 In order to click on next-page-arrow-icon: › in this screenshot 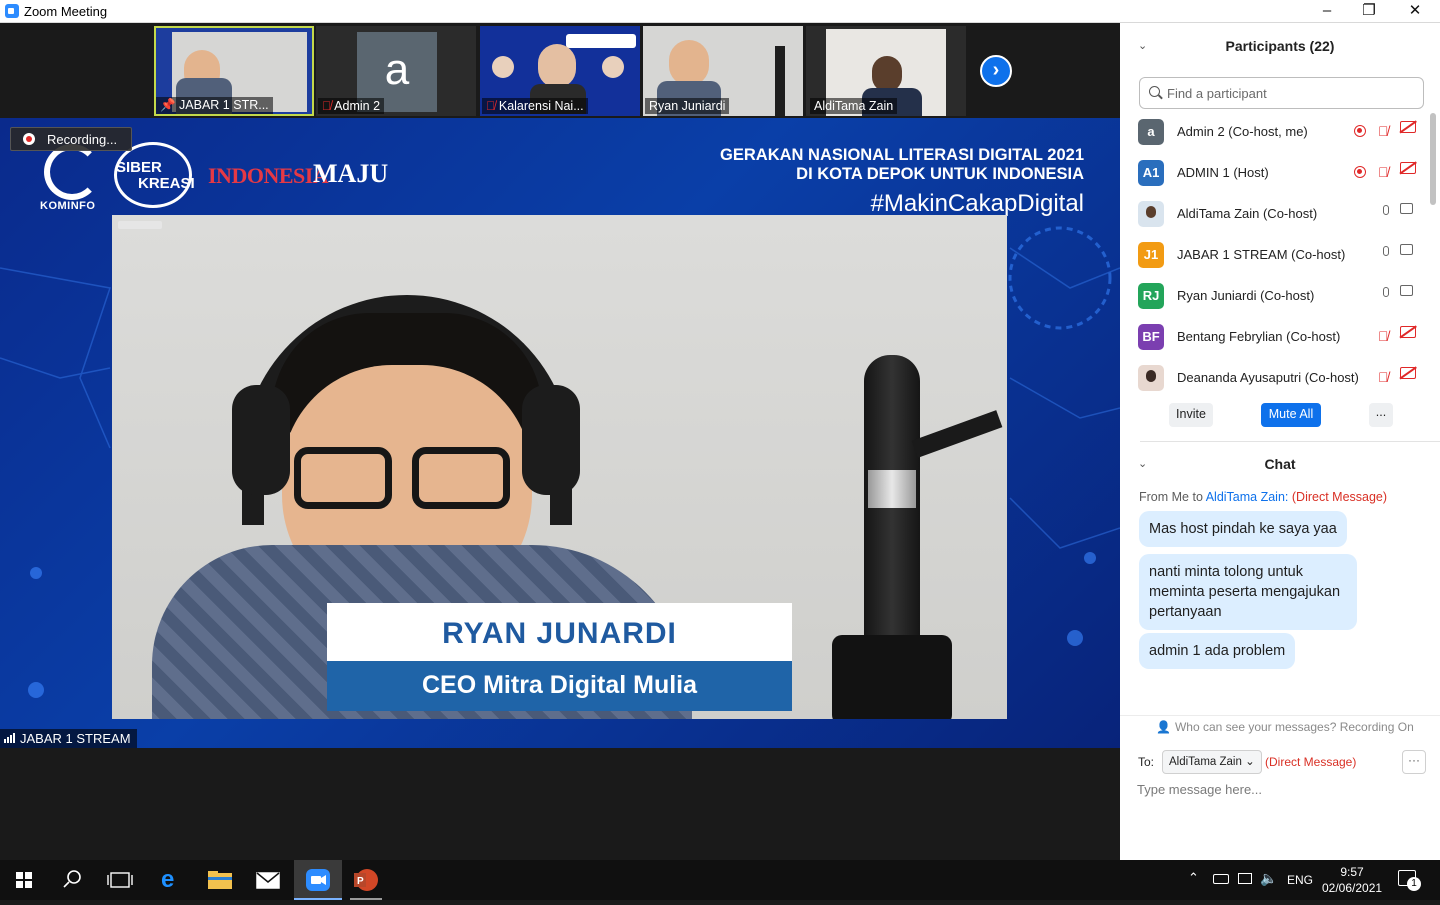, I will do `click(996, 71)`.